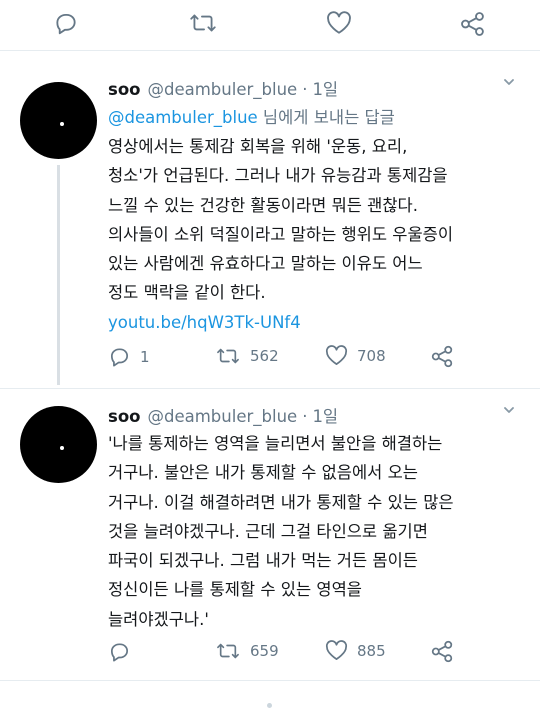 Image resolution: width=540 pixels, height=714 pixels. What do you see at coordinates (270, 25) in the screenshot?
I see `previous-tweet-action-bar` at bounding box center [270, 25].